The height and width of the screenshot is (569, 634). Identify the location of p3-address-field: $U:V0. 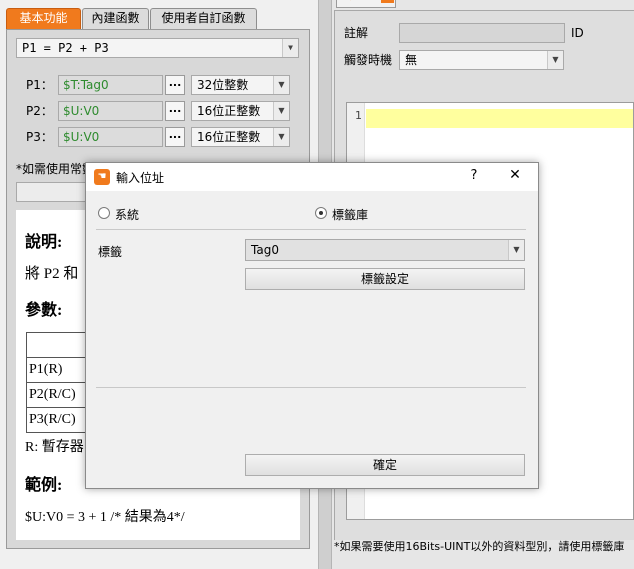
(110, 137).